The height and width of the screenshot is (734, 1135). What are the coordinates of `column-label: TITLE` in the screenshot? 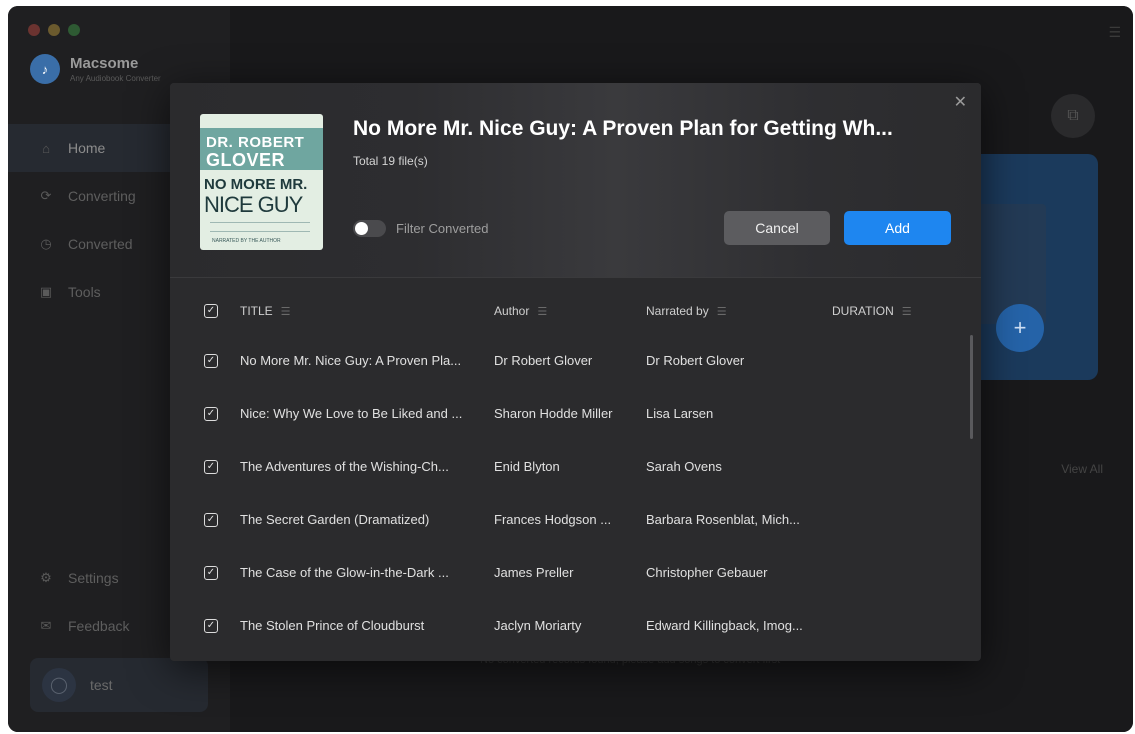 It's located at (256, 311).